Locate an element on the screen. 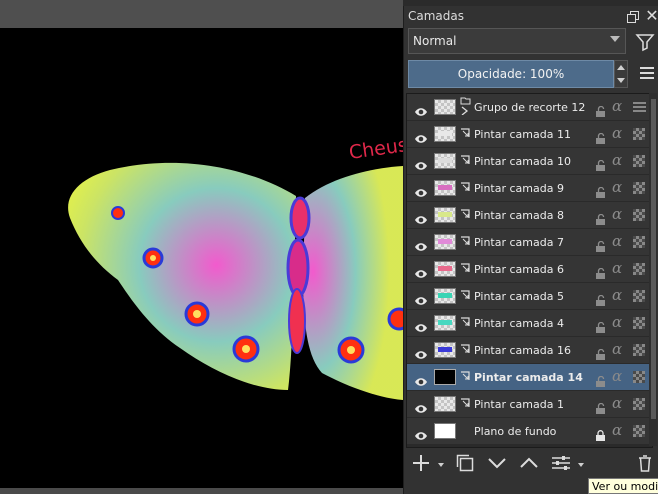 Image resolution: width=658 pixels, height=494 pixels. layer-row: Pintar camada 6 α is located at coordinates (529, 269).